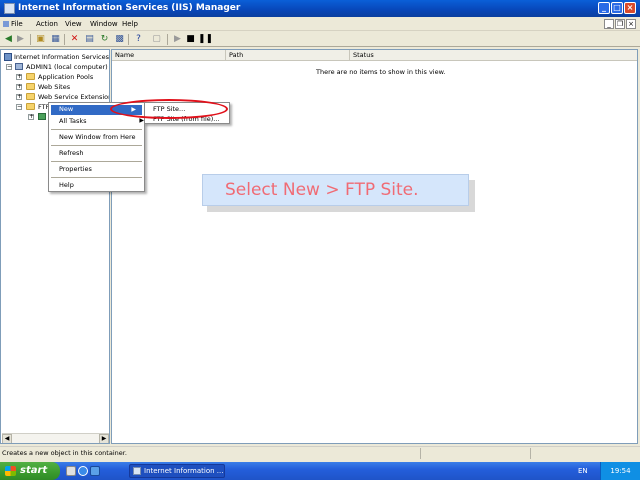 This screenshot has height=480, width=640. Describe the element at coordinates (138, 39) in the screenshot. I see `help-icon: ?` at that location.